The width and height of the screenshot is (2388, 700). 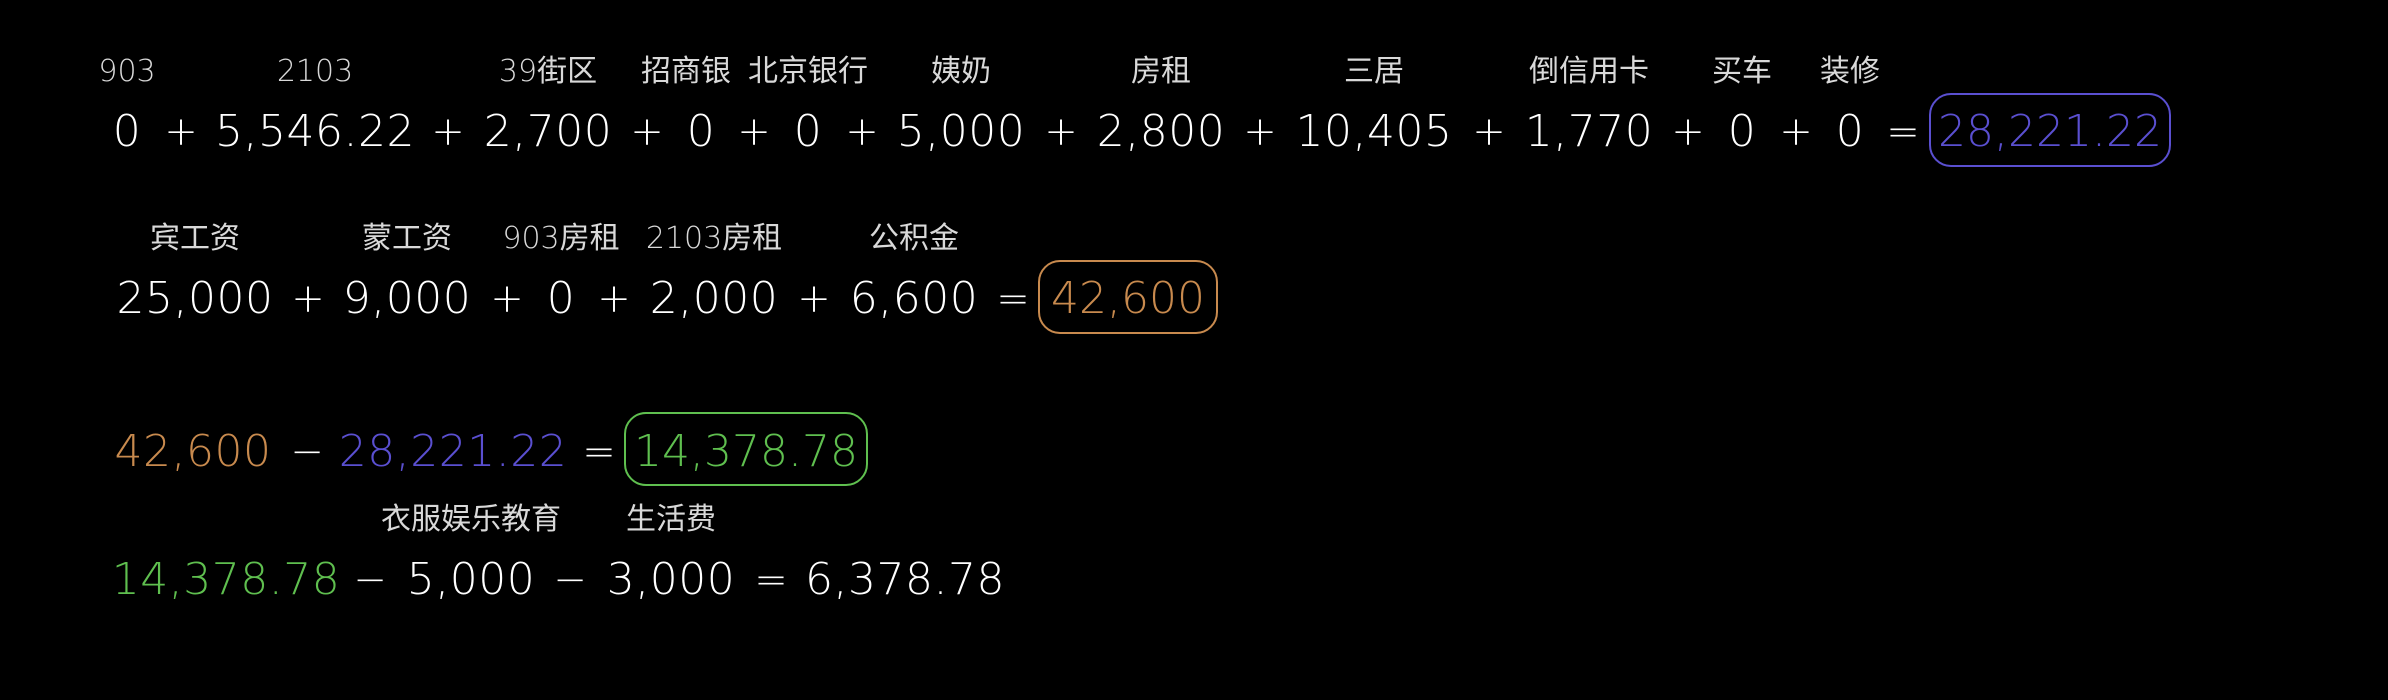 I want to click on remaining-start: 14,378.78, so click(x=226, y=579).